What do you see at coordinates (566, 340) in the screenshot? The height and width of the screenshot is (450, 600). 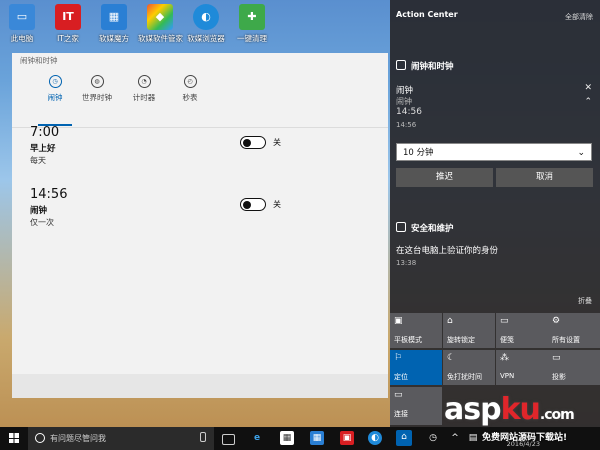 I see `quick-action-label: 所有设置` at bounding box center [566, 340].